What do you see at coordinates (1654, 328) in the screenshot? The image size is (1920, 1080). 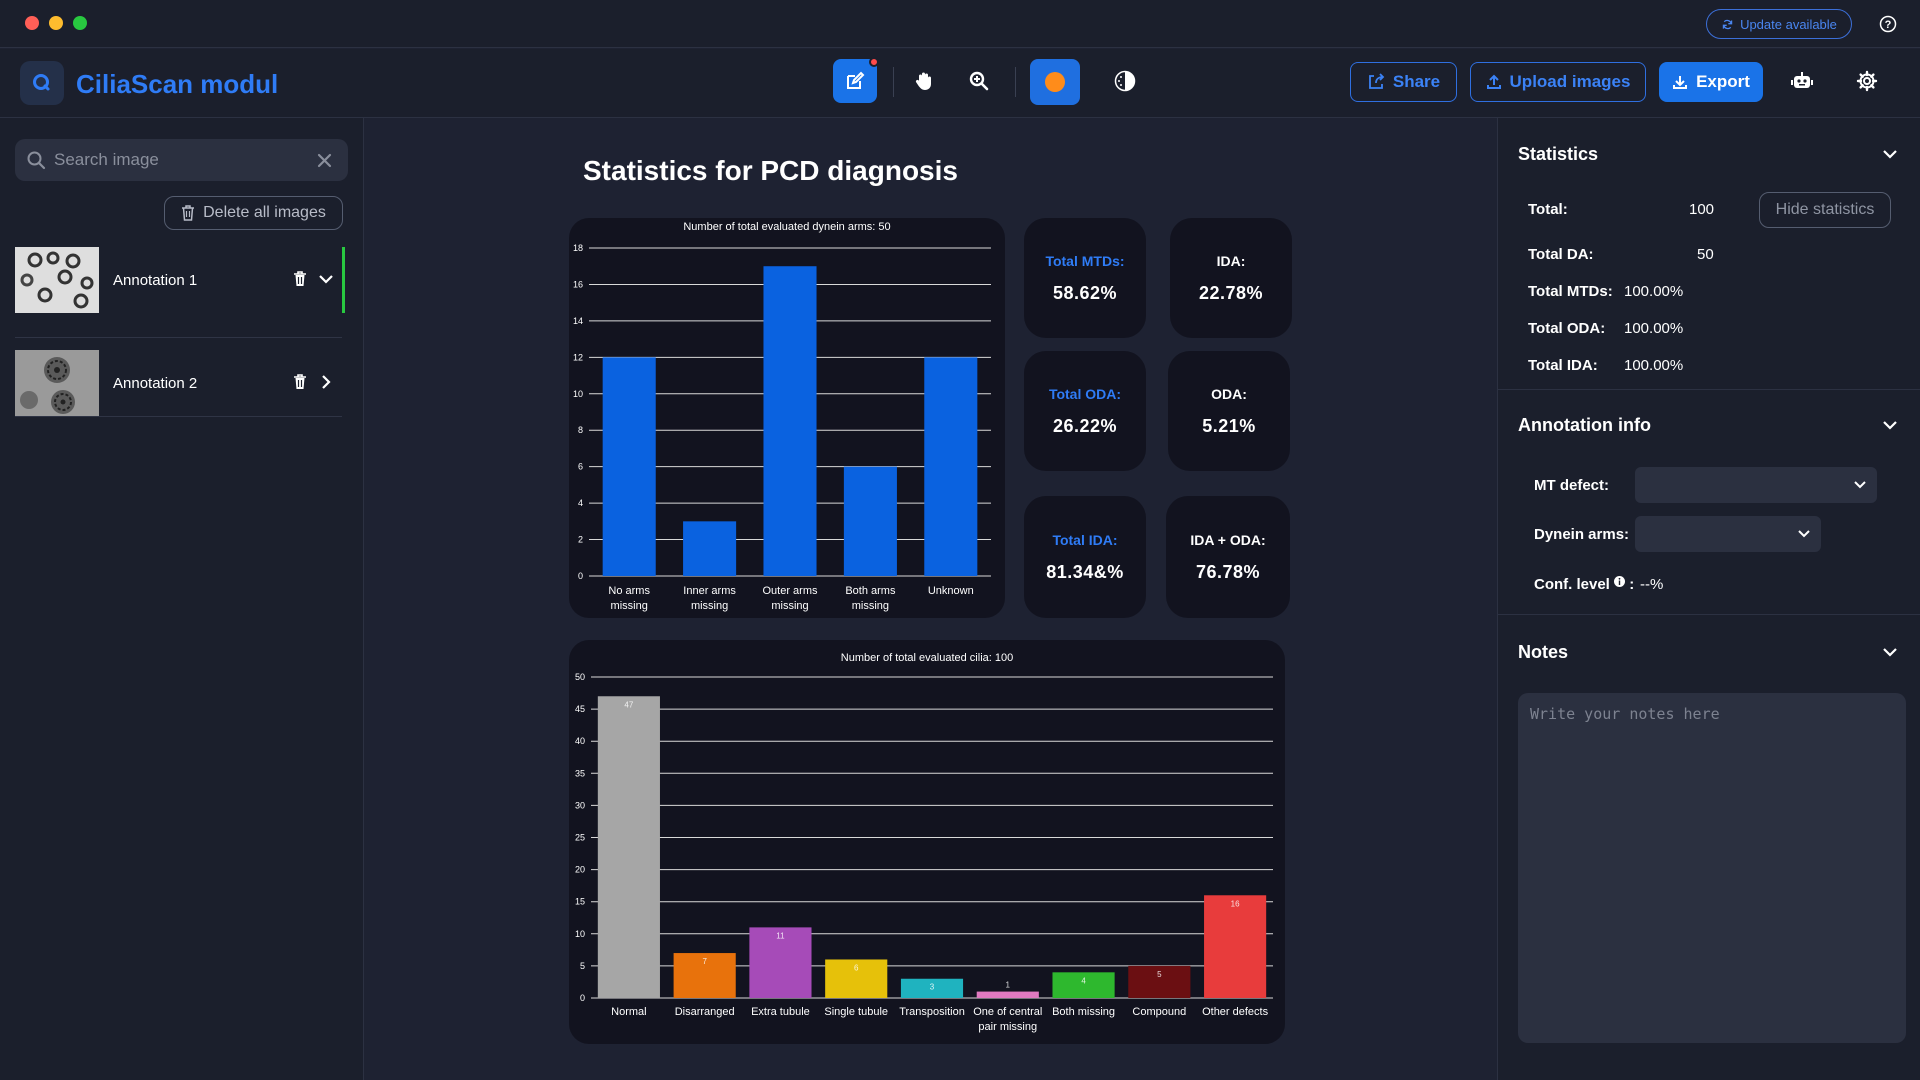 I see `stat-total-oda-value: 100.00%` at bounding box center [1654, 328].